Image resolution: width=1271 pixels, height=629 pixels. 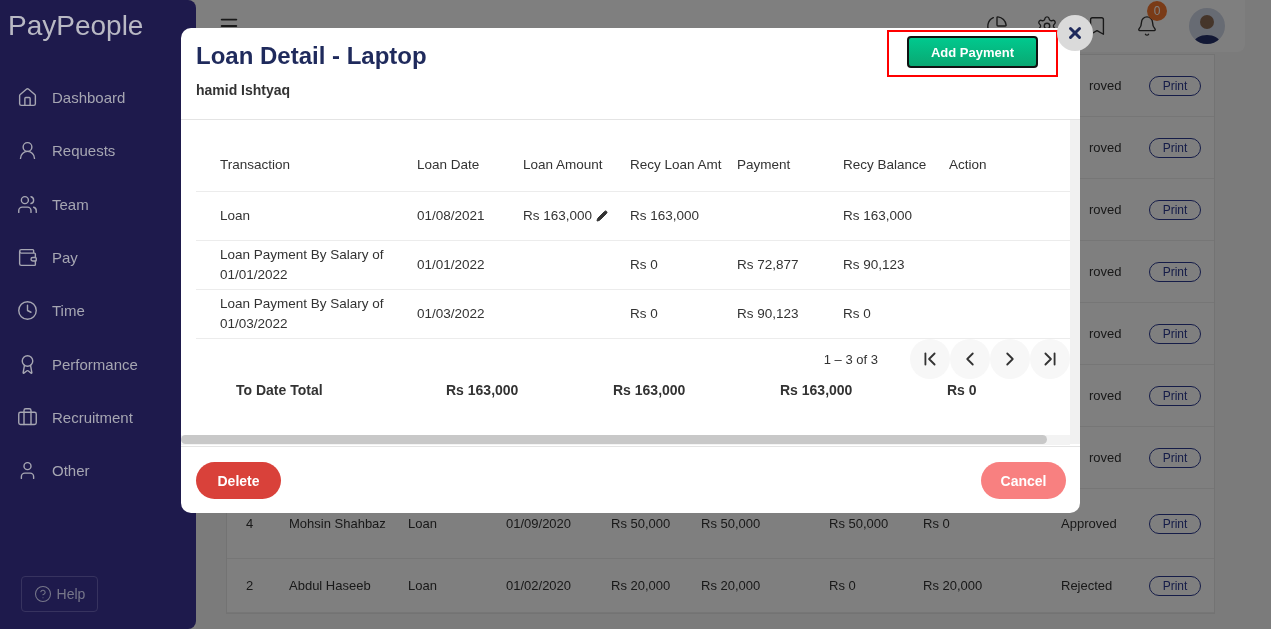 I want to click on notification-badge: 0, so click(x=1157, y=11).